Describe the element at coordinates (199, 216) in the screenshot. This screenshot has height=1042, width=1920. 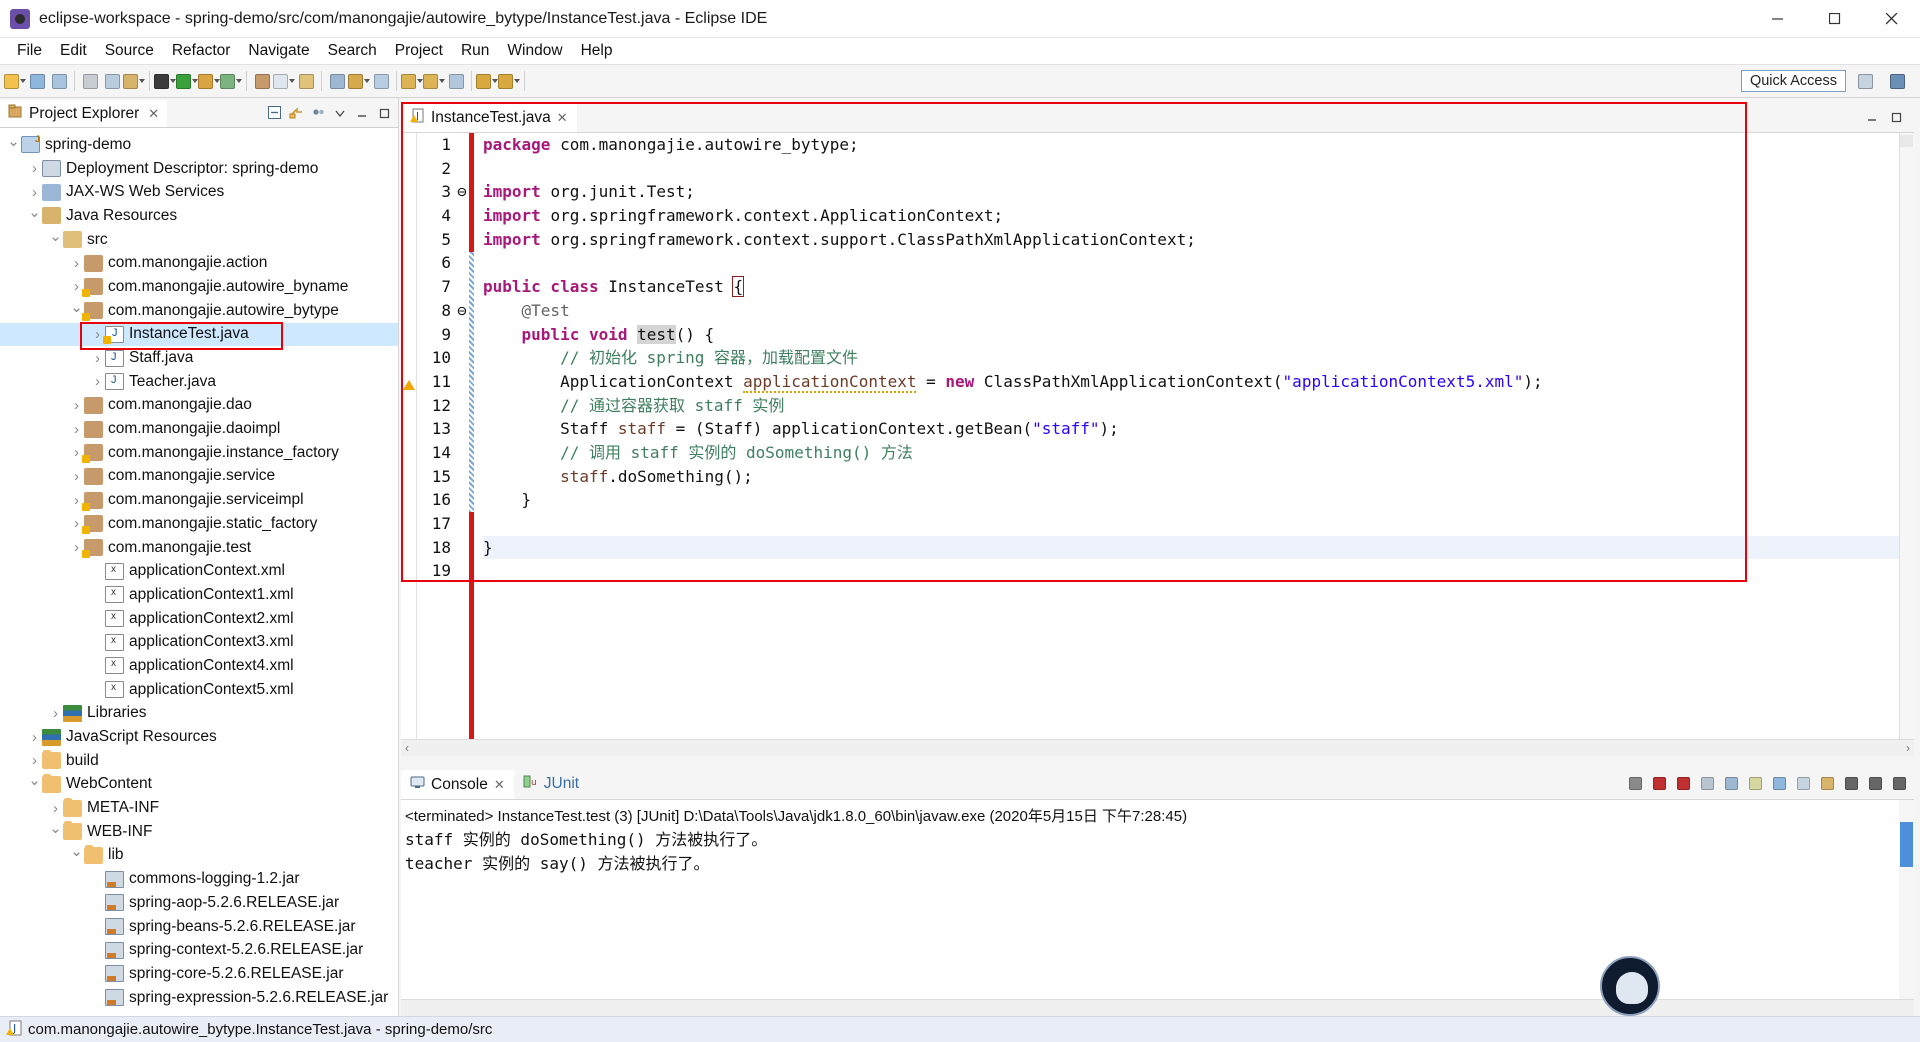
I see `tree-item-java-resources: Java Resources` at that location.